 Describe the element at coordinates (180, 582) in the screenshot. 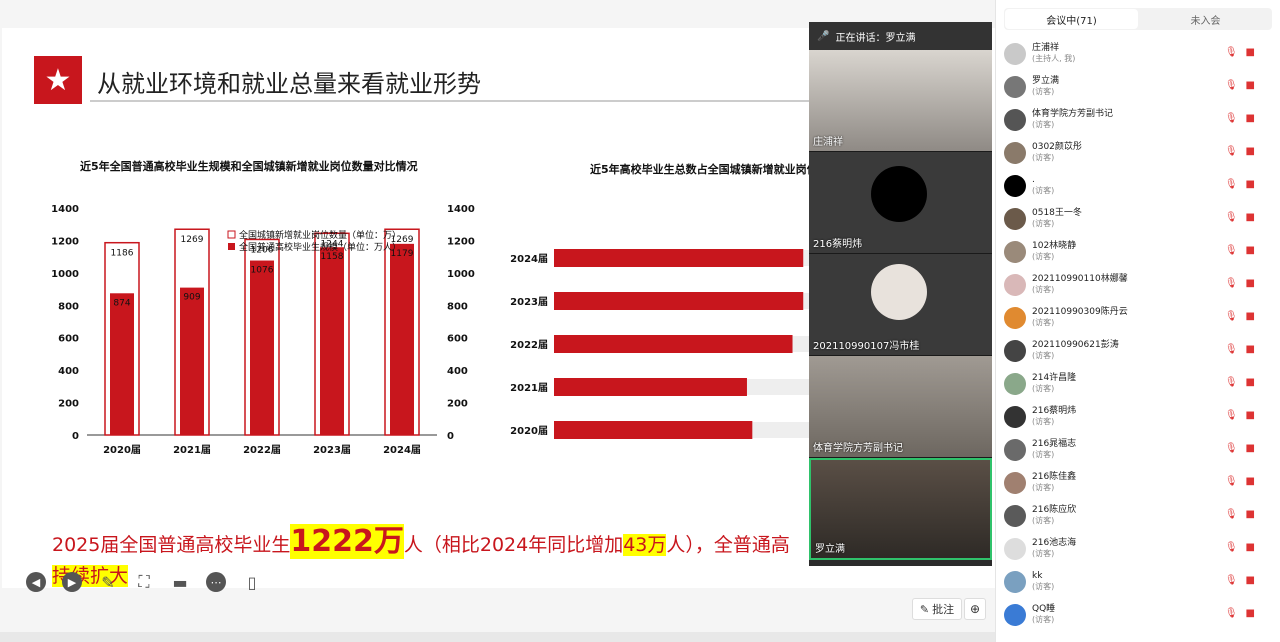

I see `camera-icon: ▬` at that location.